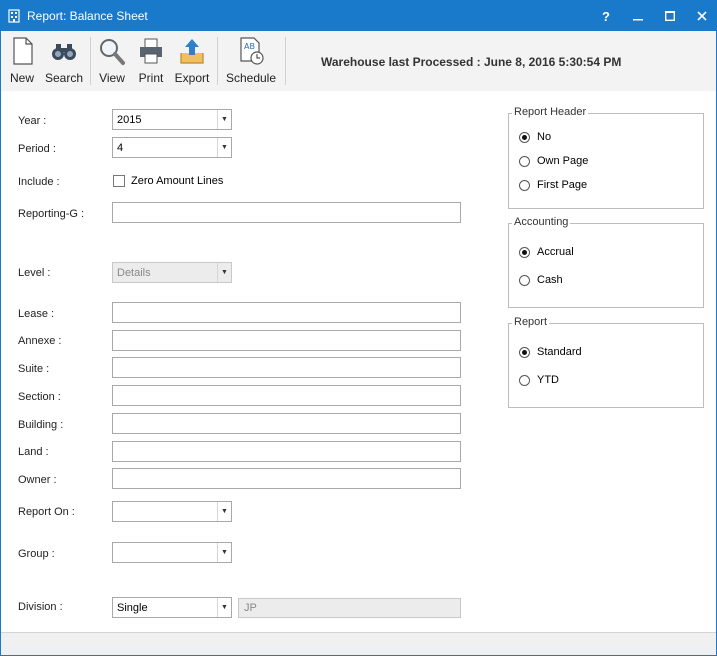 The width and height of the screenshot is (717, 656). I want to click on print-button: Print, so click(151, 62).